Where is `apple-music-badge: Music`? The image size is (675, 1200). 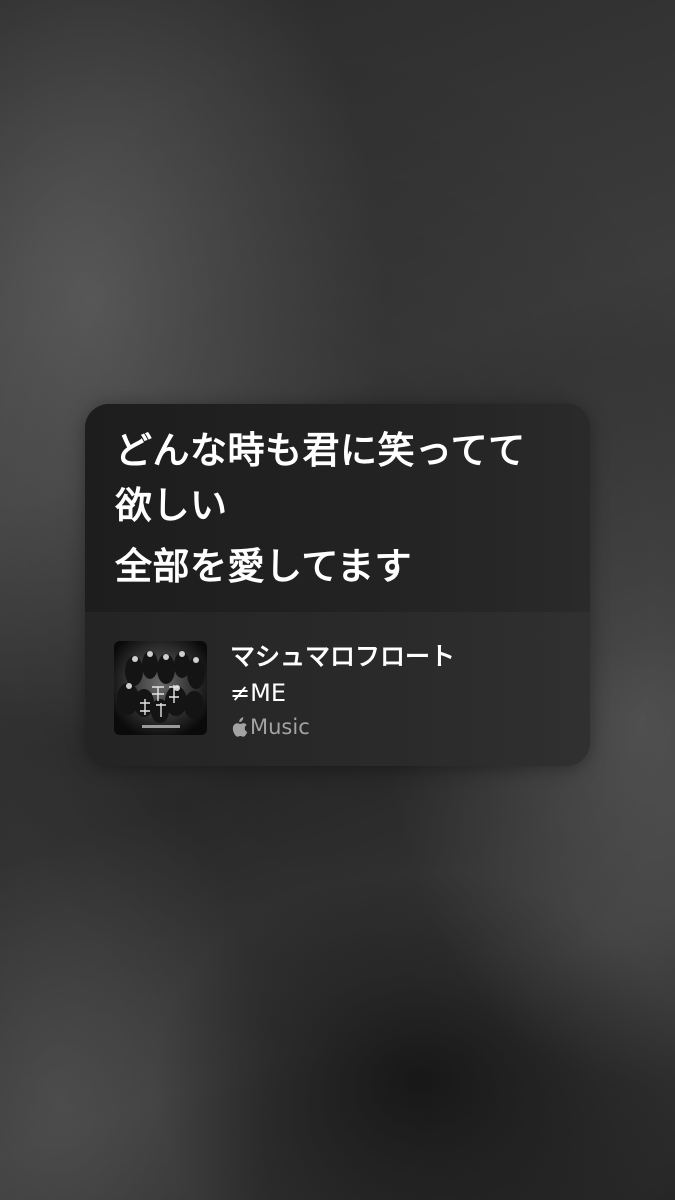
apple-music-badge: Music is located at coordinates (270, 727).